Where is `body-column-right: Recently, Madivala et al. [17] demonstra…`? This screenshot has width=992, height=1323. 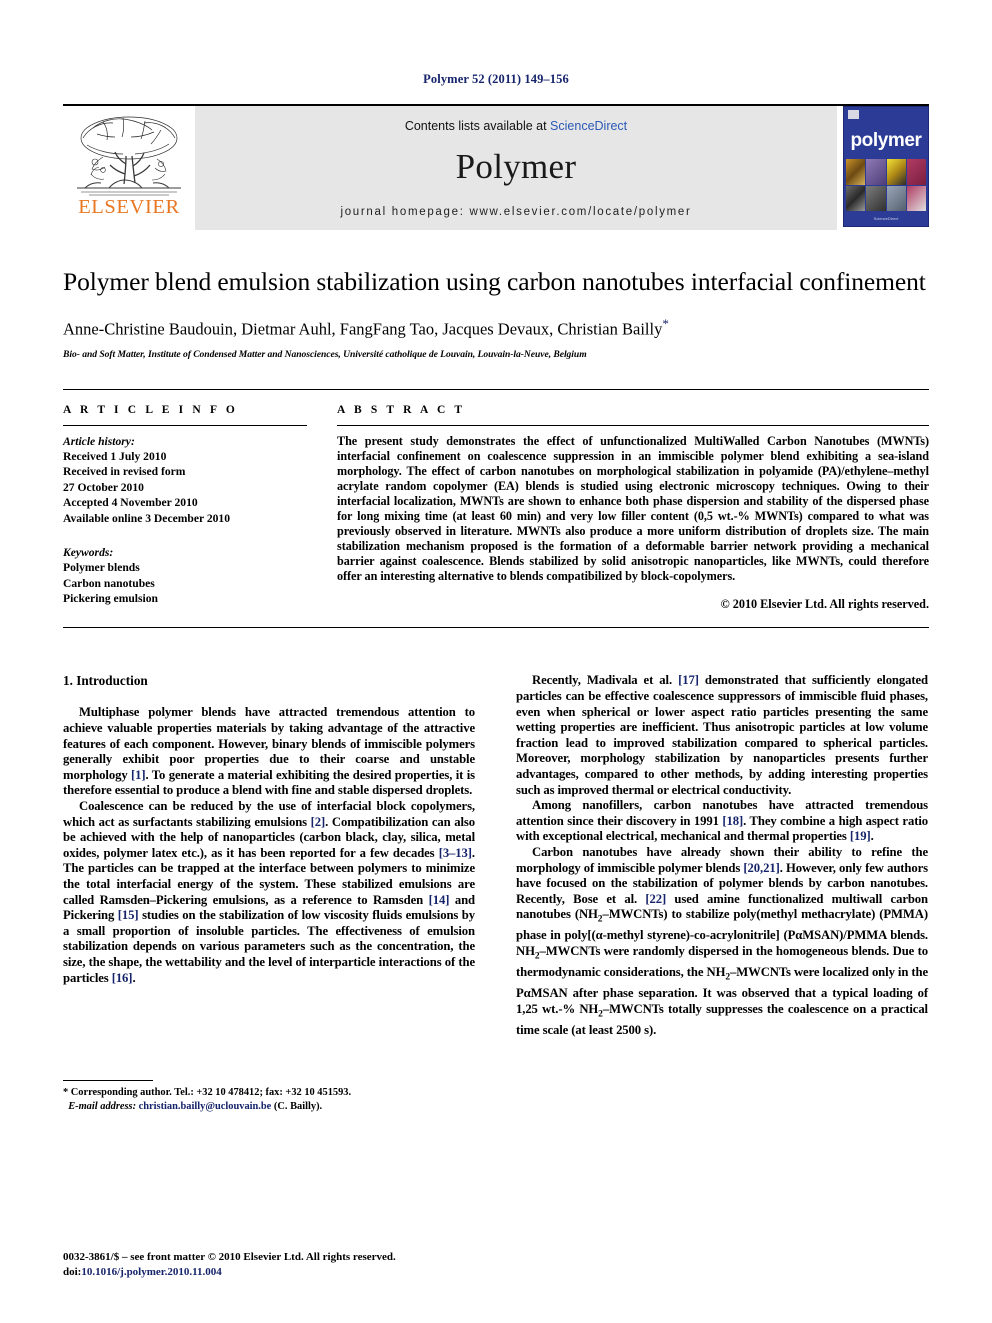
body-column-right: Recently, Madivala et al. [17] demonstra… is located at coordinates (722, 893).